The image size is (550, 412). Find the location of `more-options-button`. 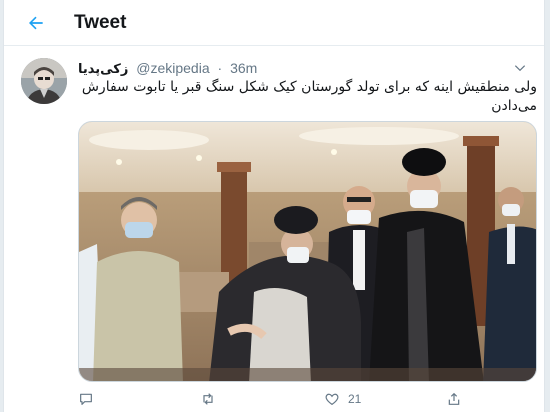

more-options-button is located at coordinates (520, 68).